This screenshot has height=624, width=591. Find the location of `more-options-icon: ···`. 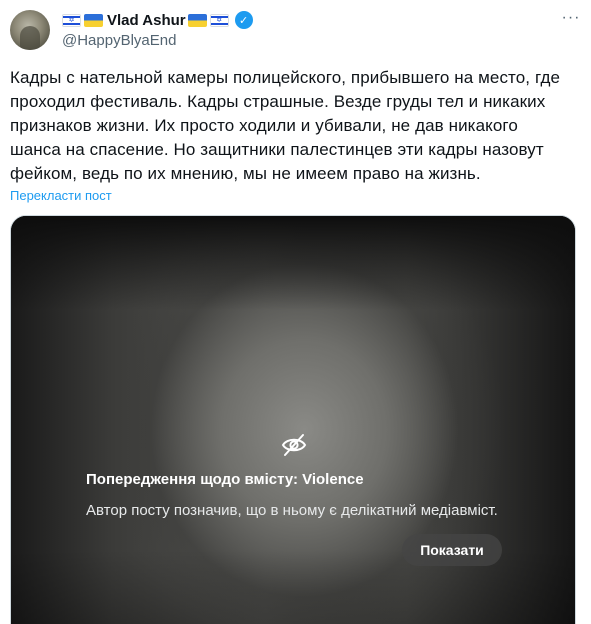

more-options-icon: ··· is located at coordinates (571, 20).